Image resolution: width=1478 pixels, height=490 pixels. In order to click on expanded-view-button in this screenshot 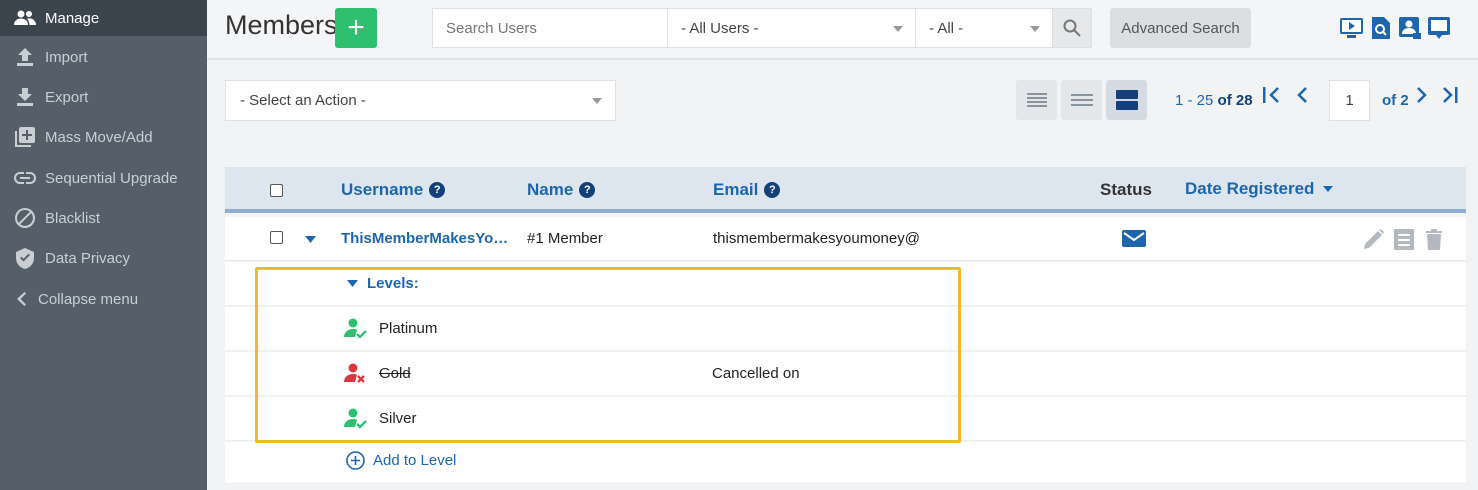, I will do `click(1126, 100)`.